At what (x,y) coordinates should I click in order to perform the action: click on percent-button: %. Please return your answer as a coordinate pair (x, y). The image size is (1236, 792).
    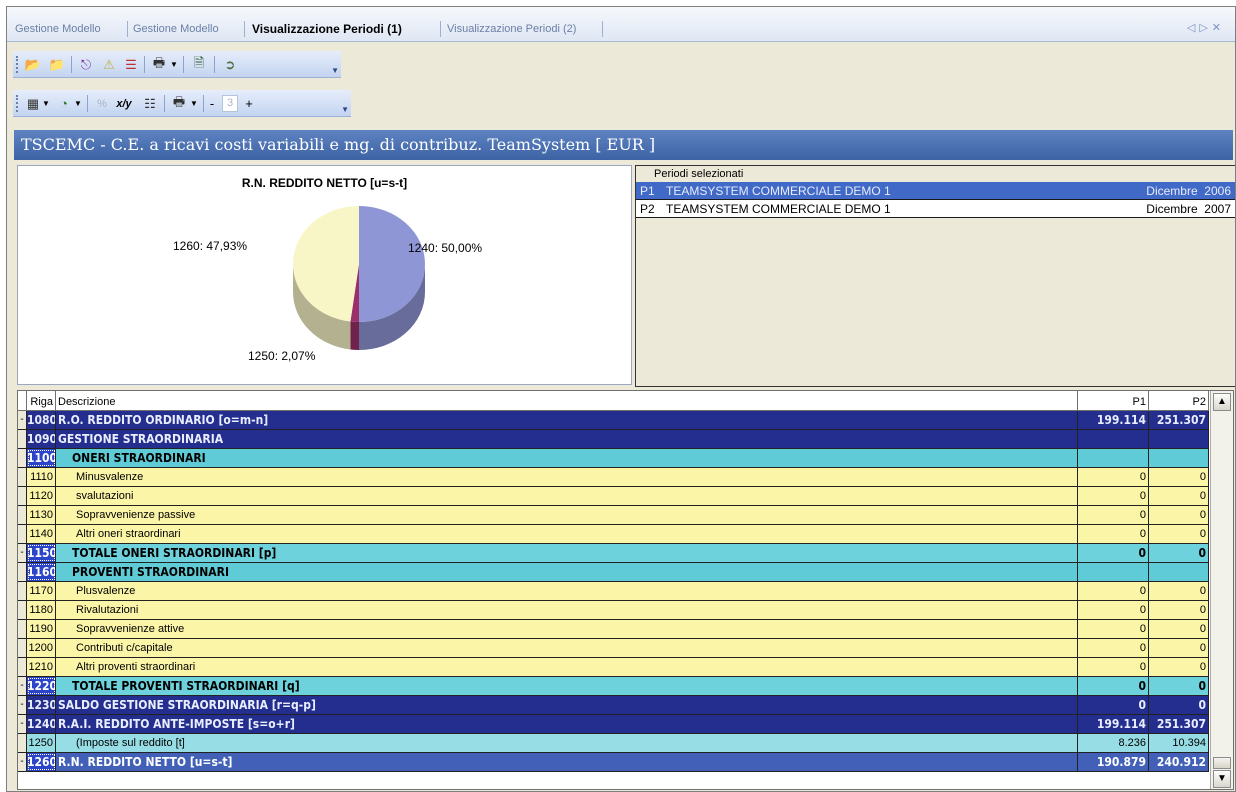
    Looking at the image, I should click on (102, 103).